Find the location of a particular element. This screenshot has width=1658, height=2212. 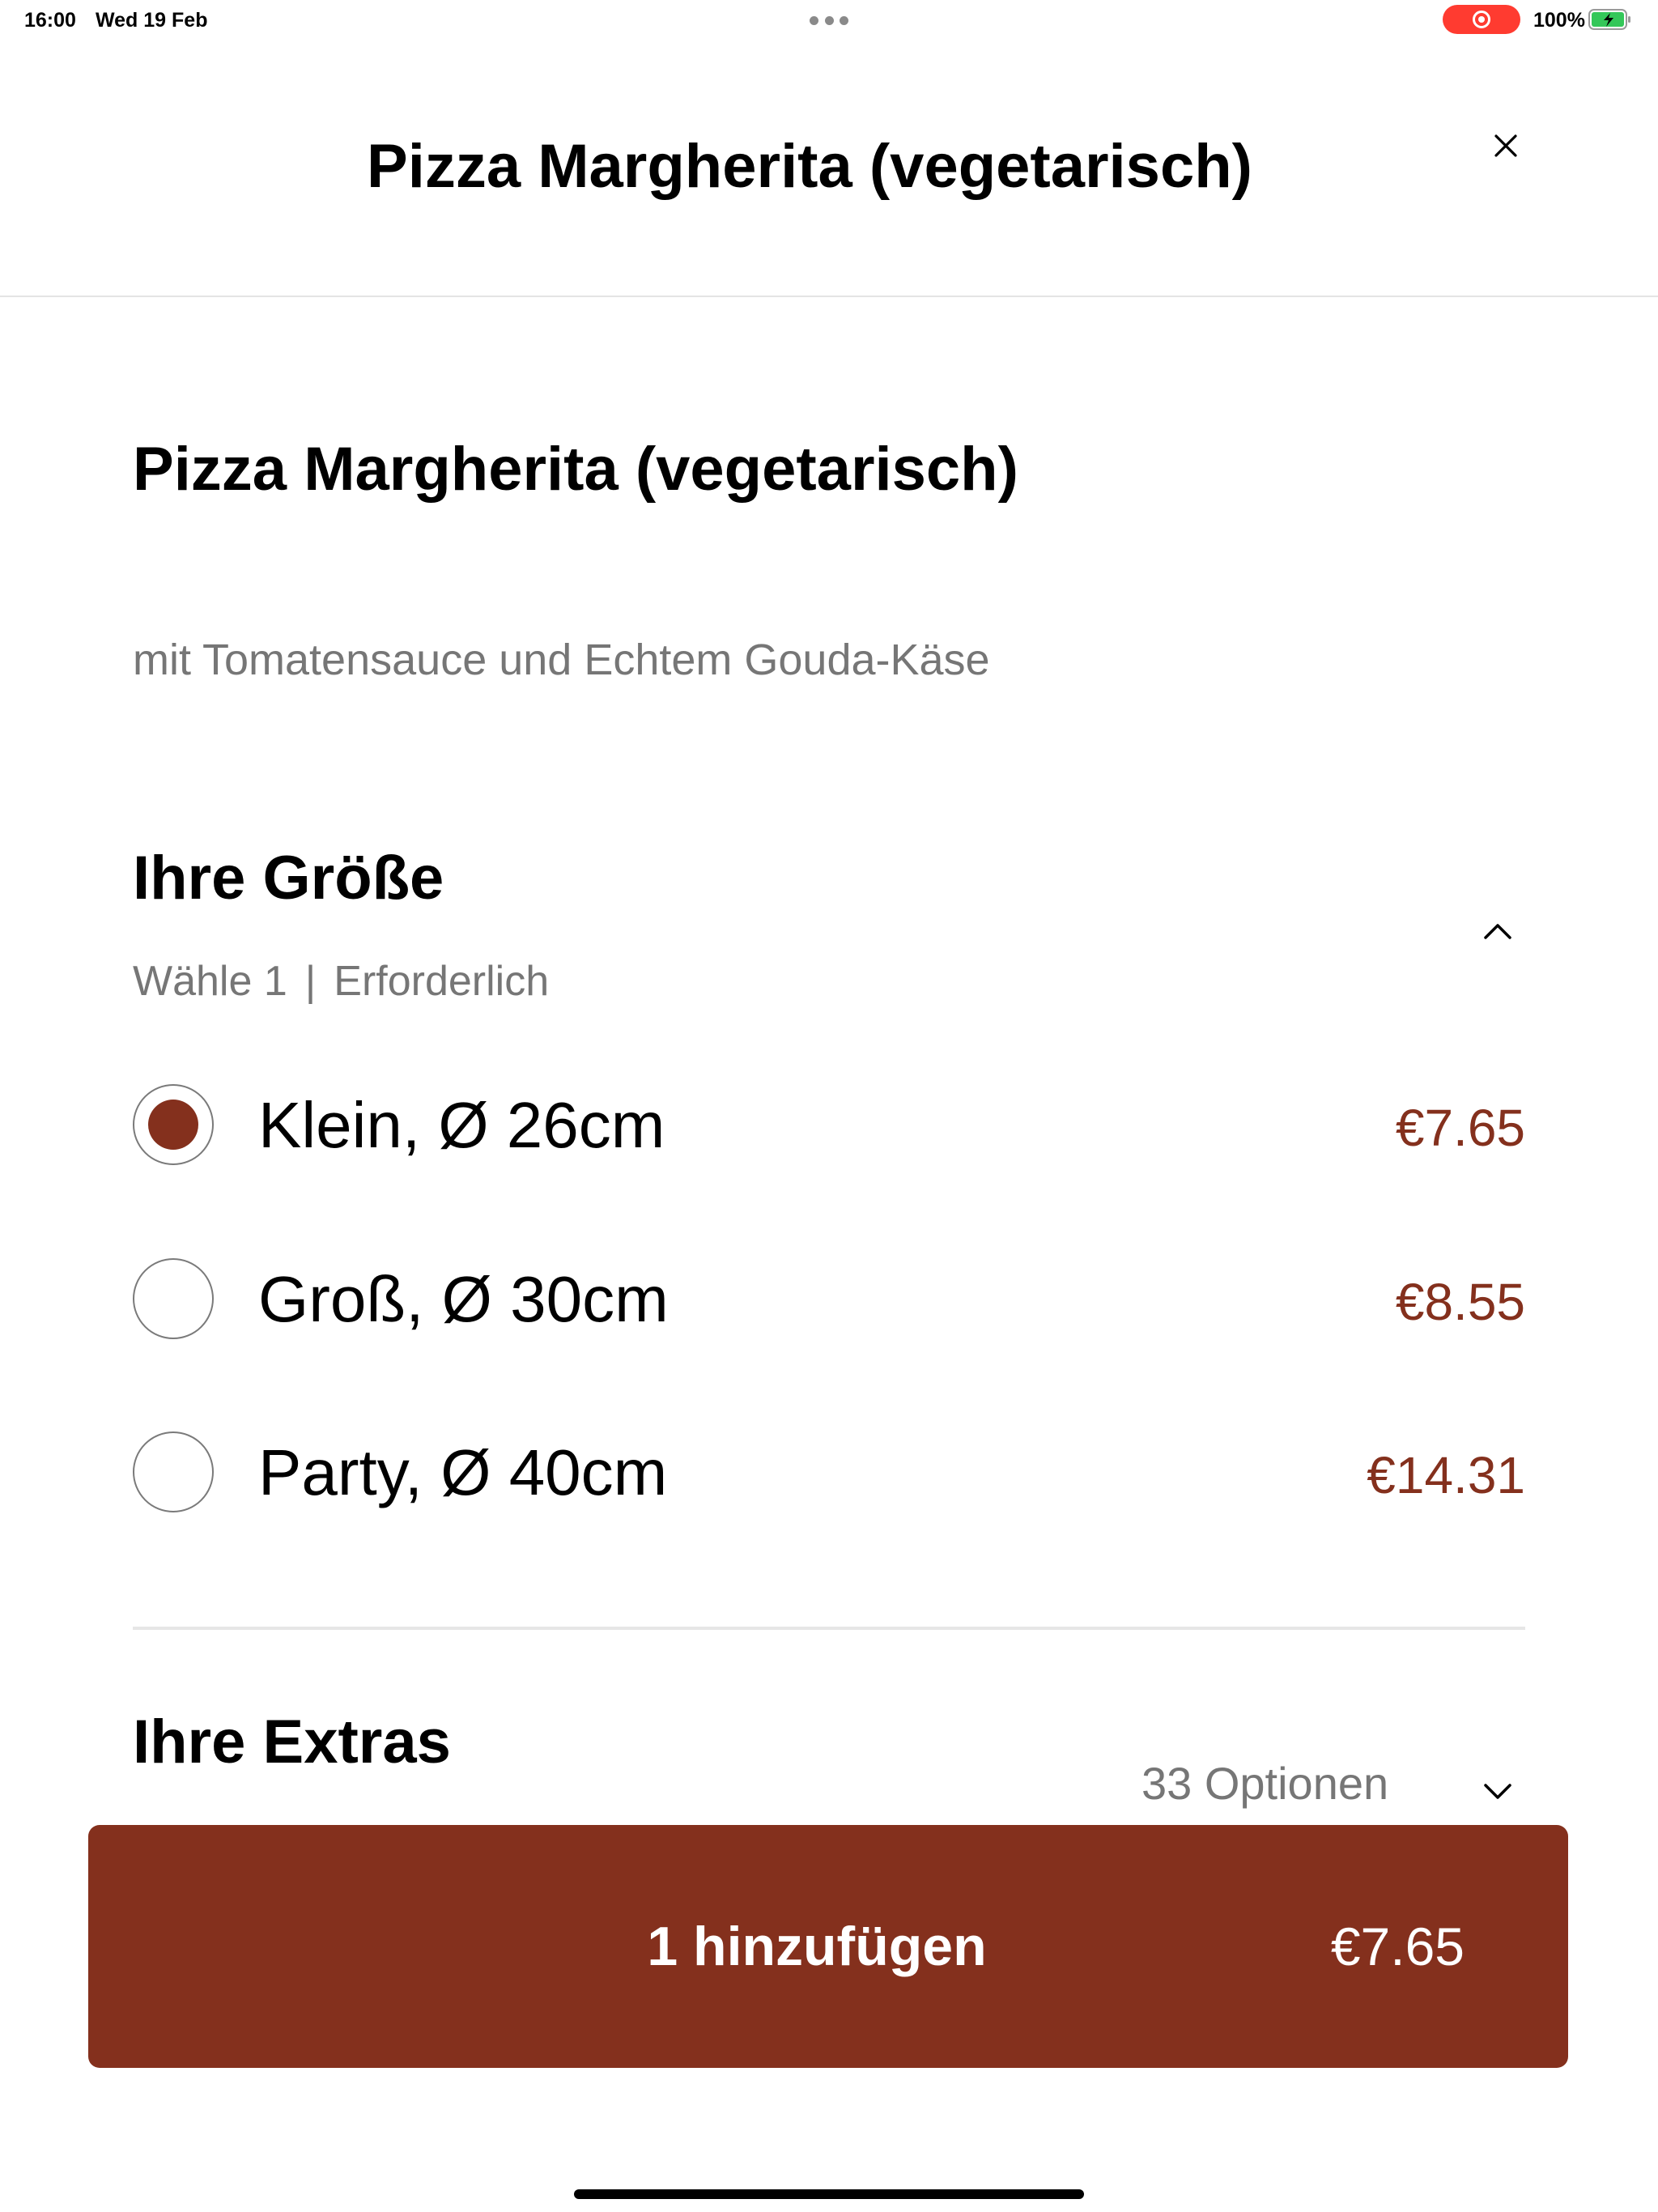

header-divider is located at coordinates (829, 297).